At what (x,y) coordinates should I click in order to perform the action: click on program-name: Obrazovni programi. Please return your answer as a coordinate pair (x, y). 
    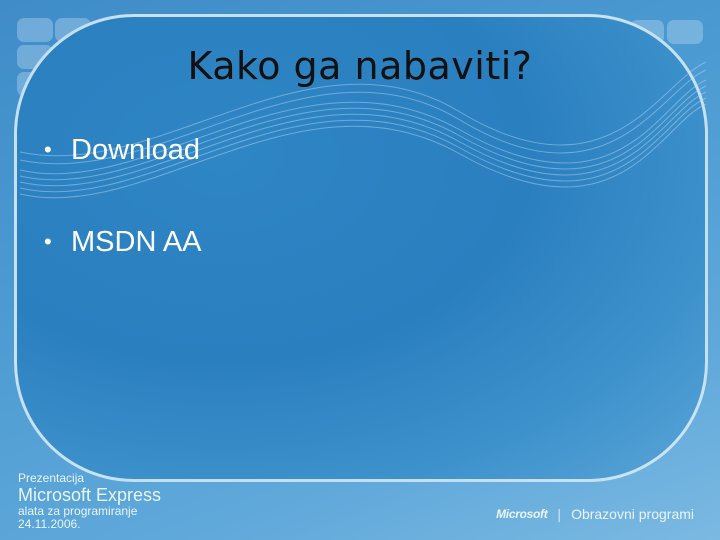
    Looking at the image, I should click on (632, 514).